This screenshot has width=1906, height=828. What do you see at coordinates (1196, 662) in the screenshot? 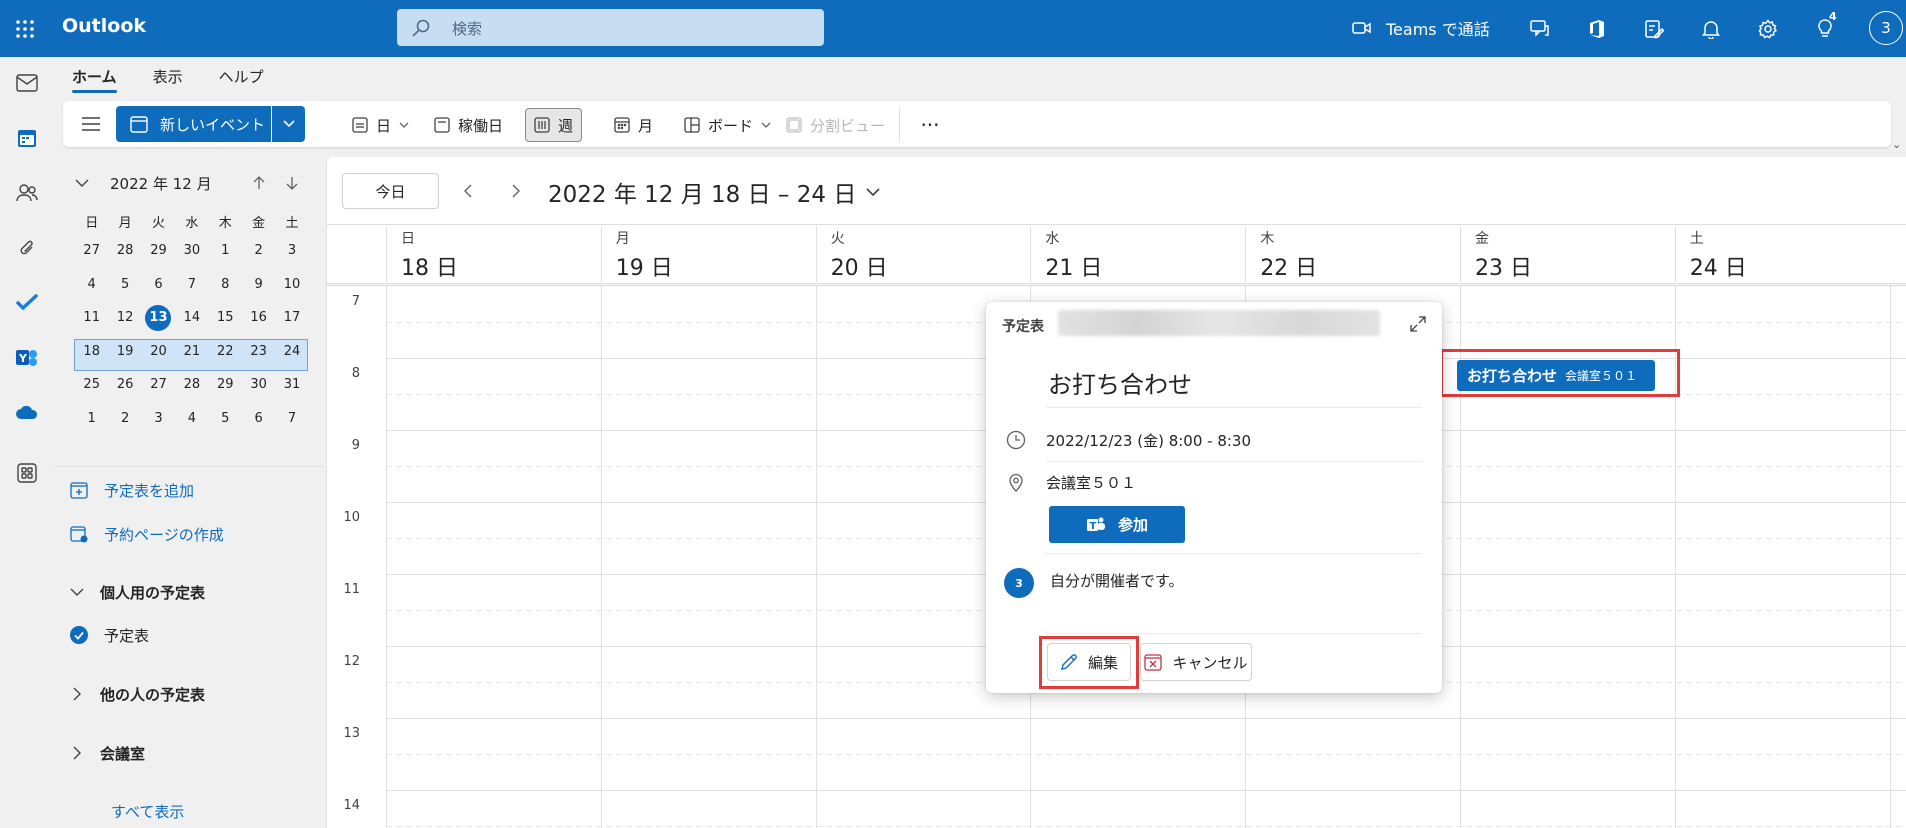
I see `cancel-event-button: キャンセル` at bounding box center [1196, 662].